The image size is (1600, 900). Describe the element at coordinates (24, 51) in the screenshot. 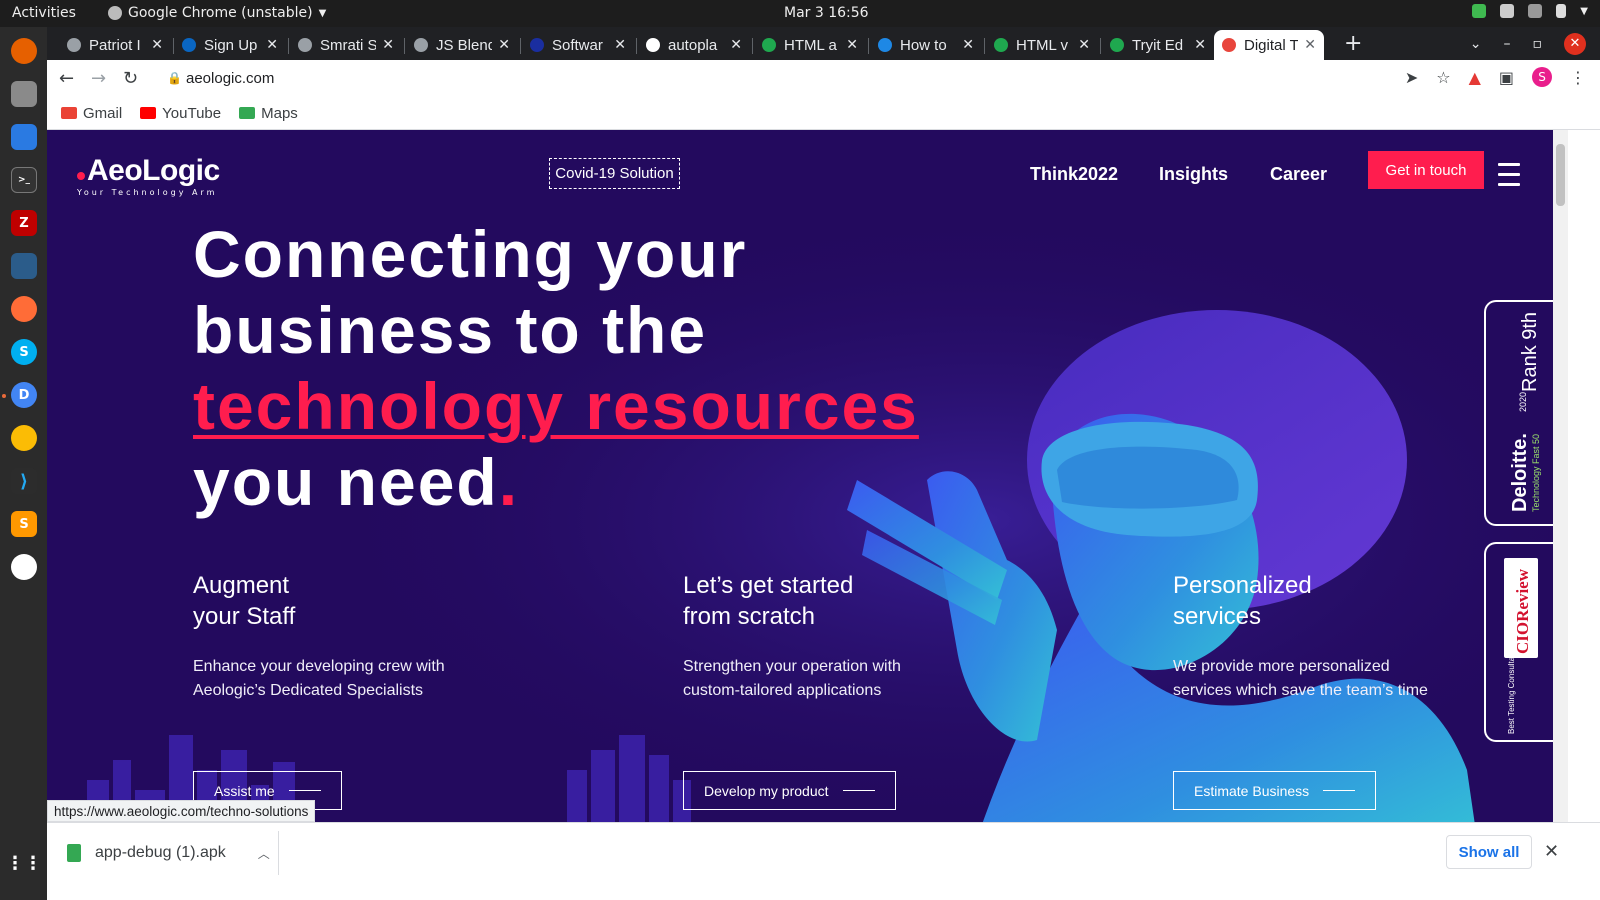

I see `firefox-icon` at that location.